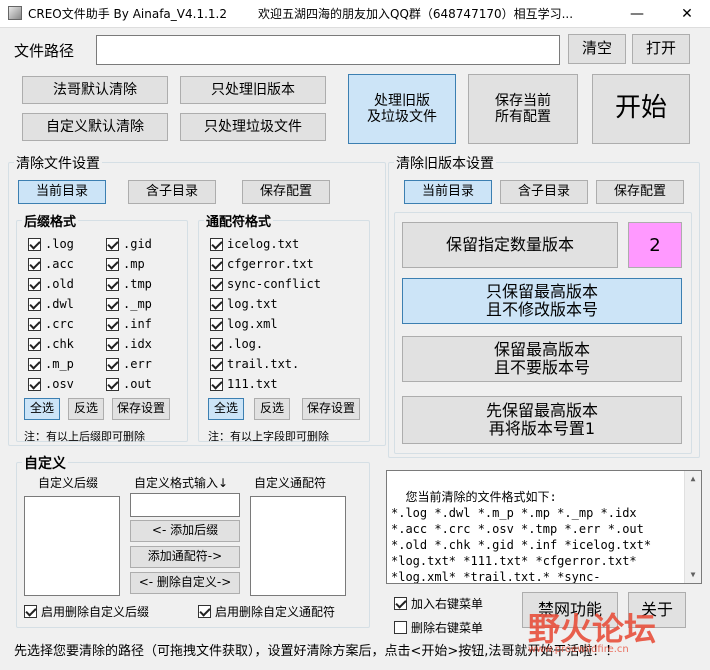 This screenshot has height=670, width=710. I want to click on checkbox-label: 111.txt, so click(252, 384).